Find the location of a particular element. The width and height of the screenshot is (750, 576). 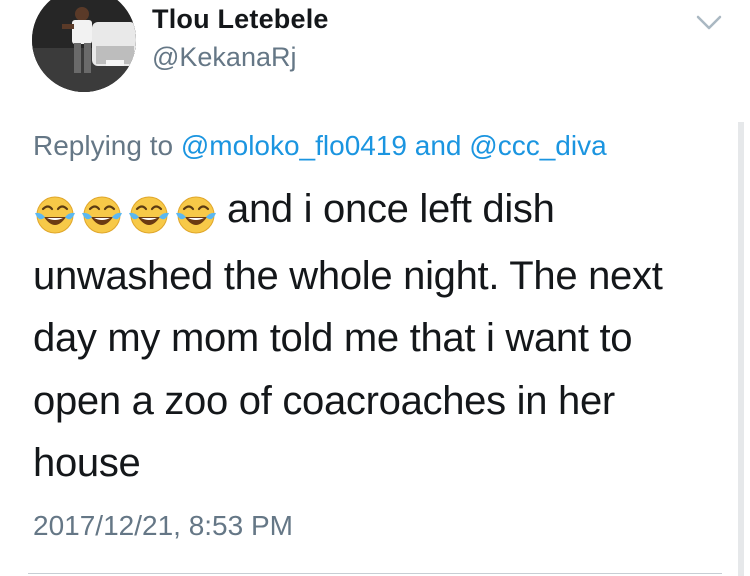

mention-link-2: @ccc_diva is located at coordinates (537, 145).